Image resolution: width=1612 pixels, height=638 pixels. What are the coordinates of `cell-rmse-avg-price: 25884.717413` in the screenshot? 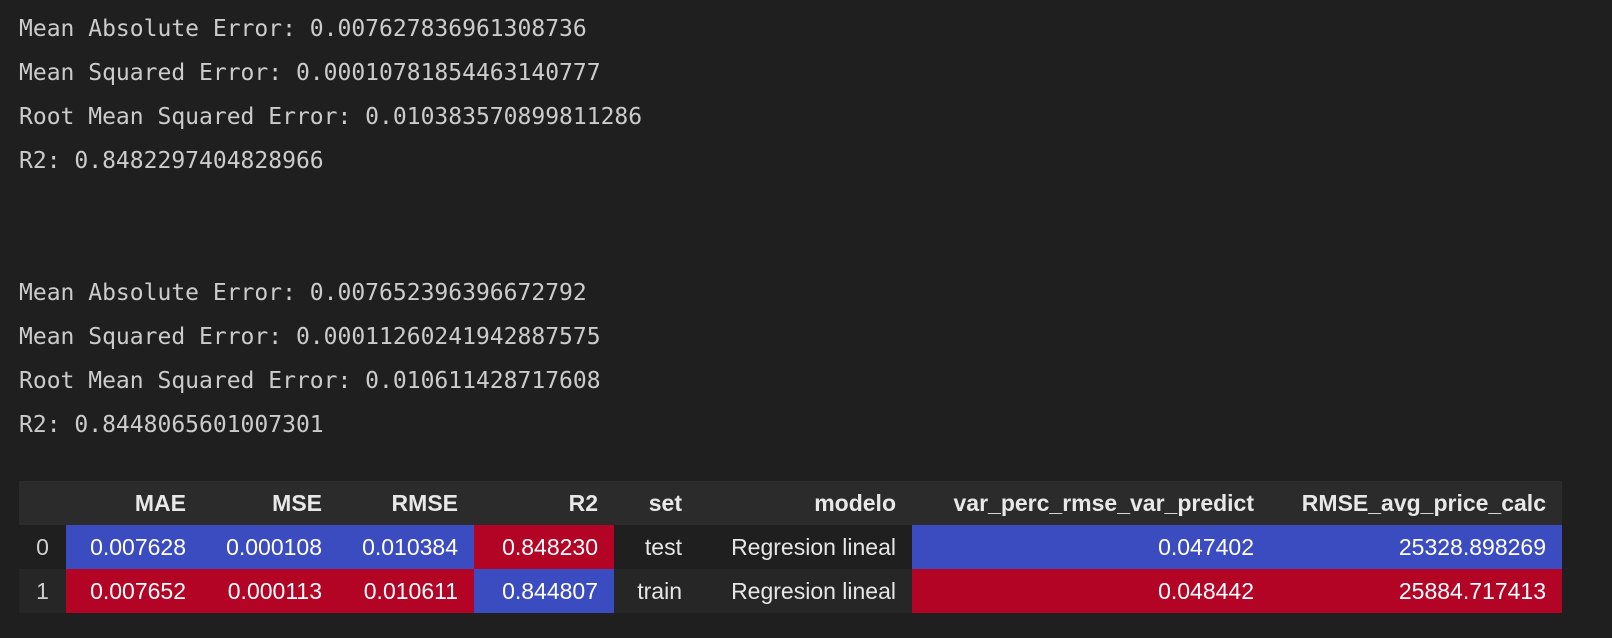 It's located at (1416, 591).